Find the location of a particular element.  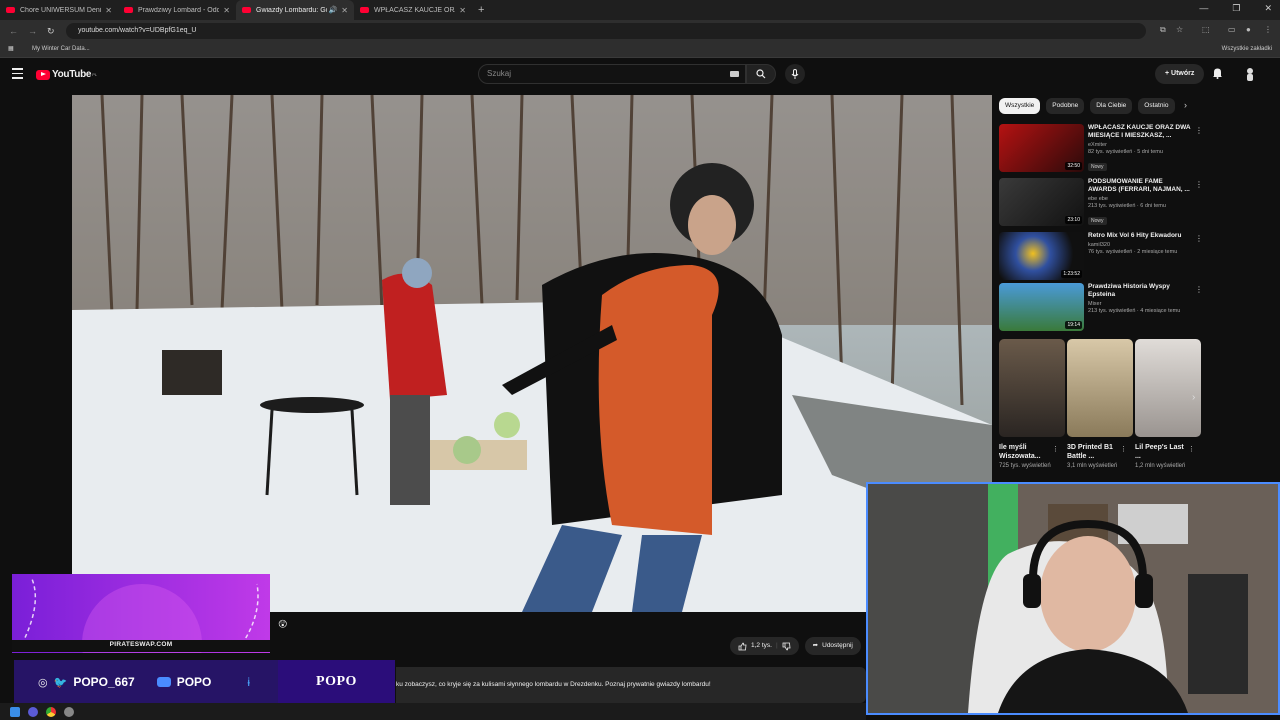

maximize-icon: ❐ is located at coordinates (1236, 8).